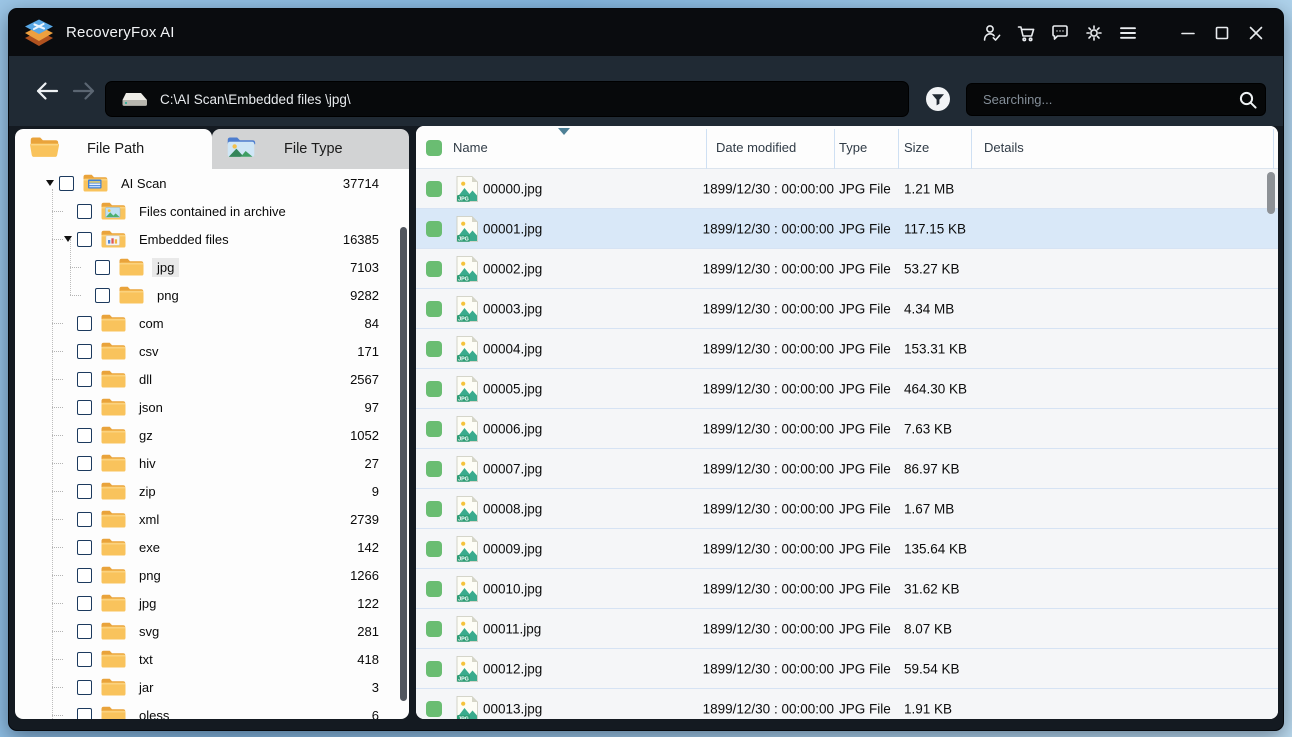 The height and width of the screenshot is (737, 1292). Describe the element at coordinates (212, 211) in the screenshot. I see `tree-item-files-contained-in-archive: Files contained in archive` at that location.